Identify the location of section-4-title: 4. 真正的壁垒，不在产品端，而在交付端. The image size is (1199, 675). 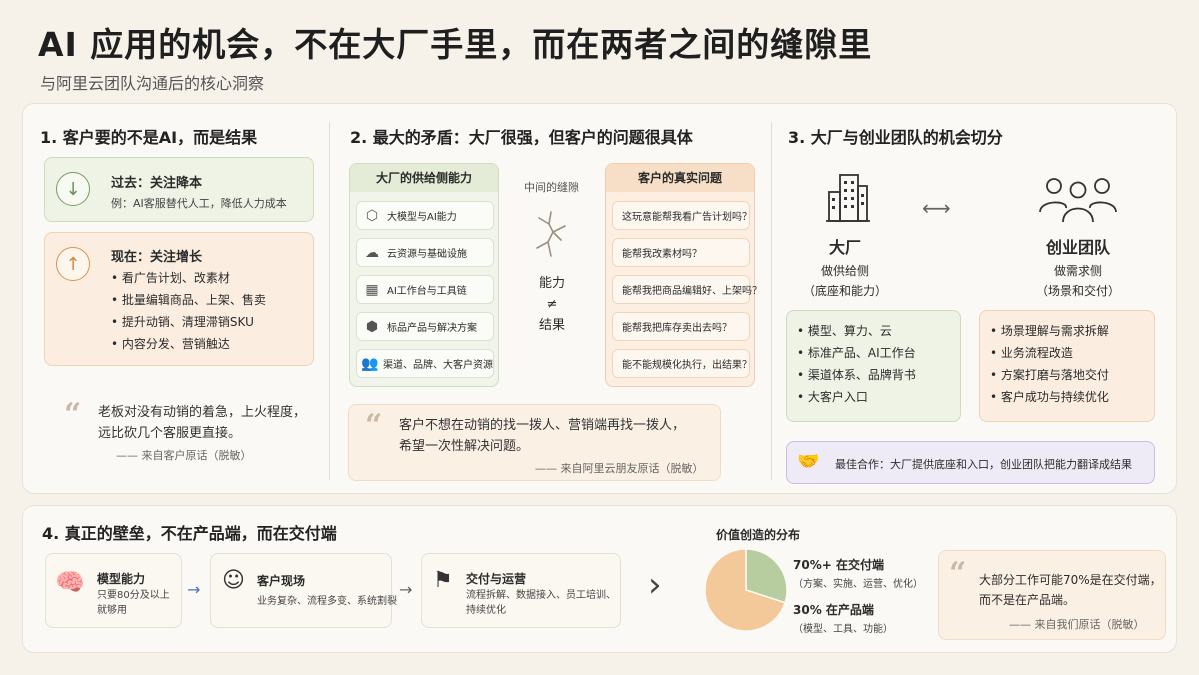
(189, 533).